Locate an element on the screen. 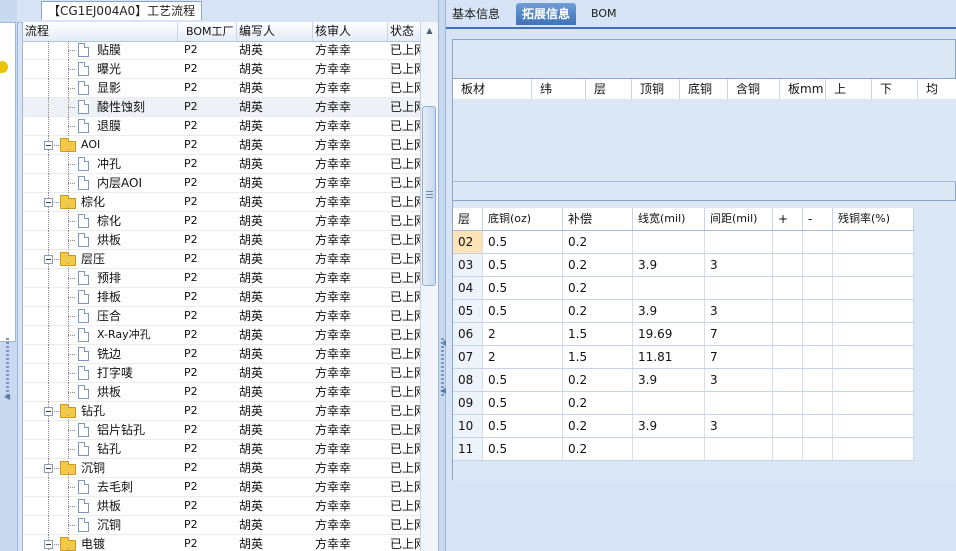  tree-row: 冲孔 P2 胡英 方幸幸 已上网 is located at coordinates (222, 164).